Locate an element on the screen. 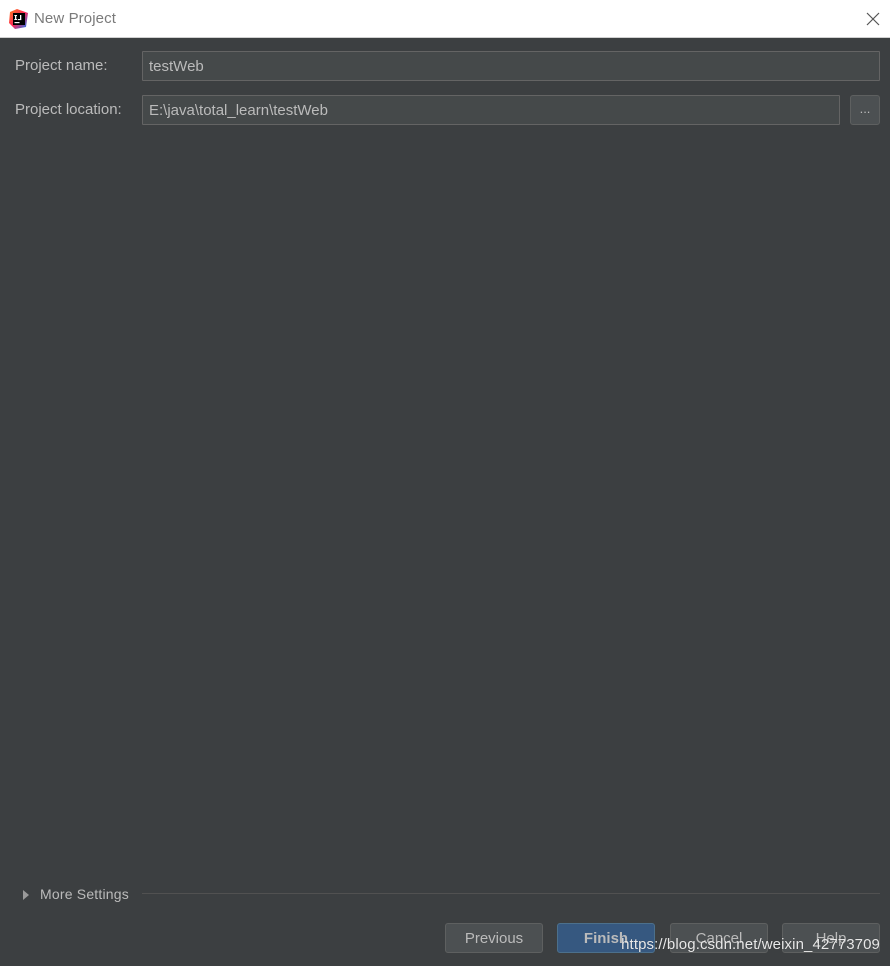  intellij-idea-icon is located at coordinates (19, 19).